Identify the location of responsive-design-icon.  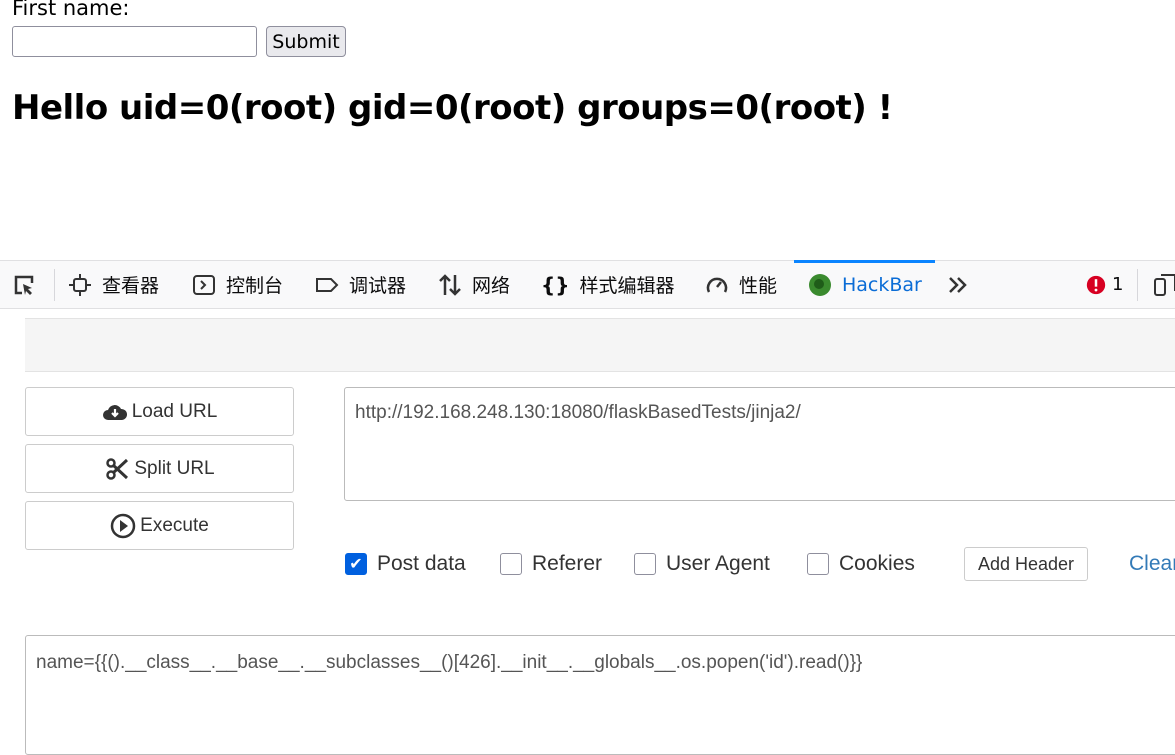
(1164, 284).